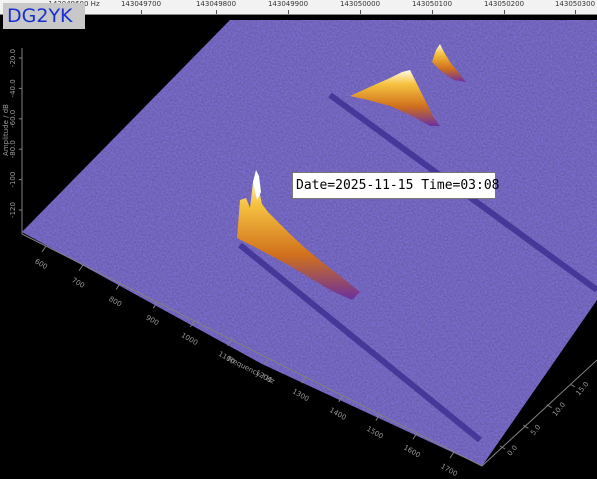  Describe the element at coordinates (44, 16) in the screenshot. I see `callsign-label: DG2YK` at that location.